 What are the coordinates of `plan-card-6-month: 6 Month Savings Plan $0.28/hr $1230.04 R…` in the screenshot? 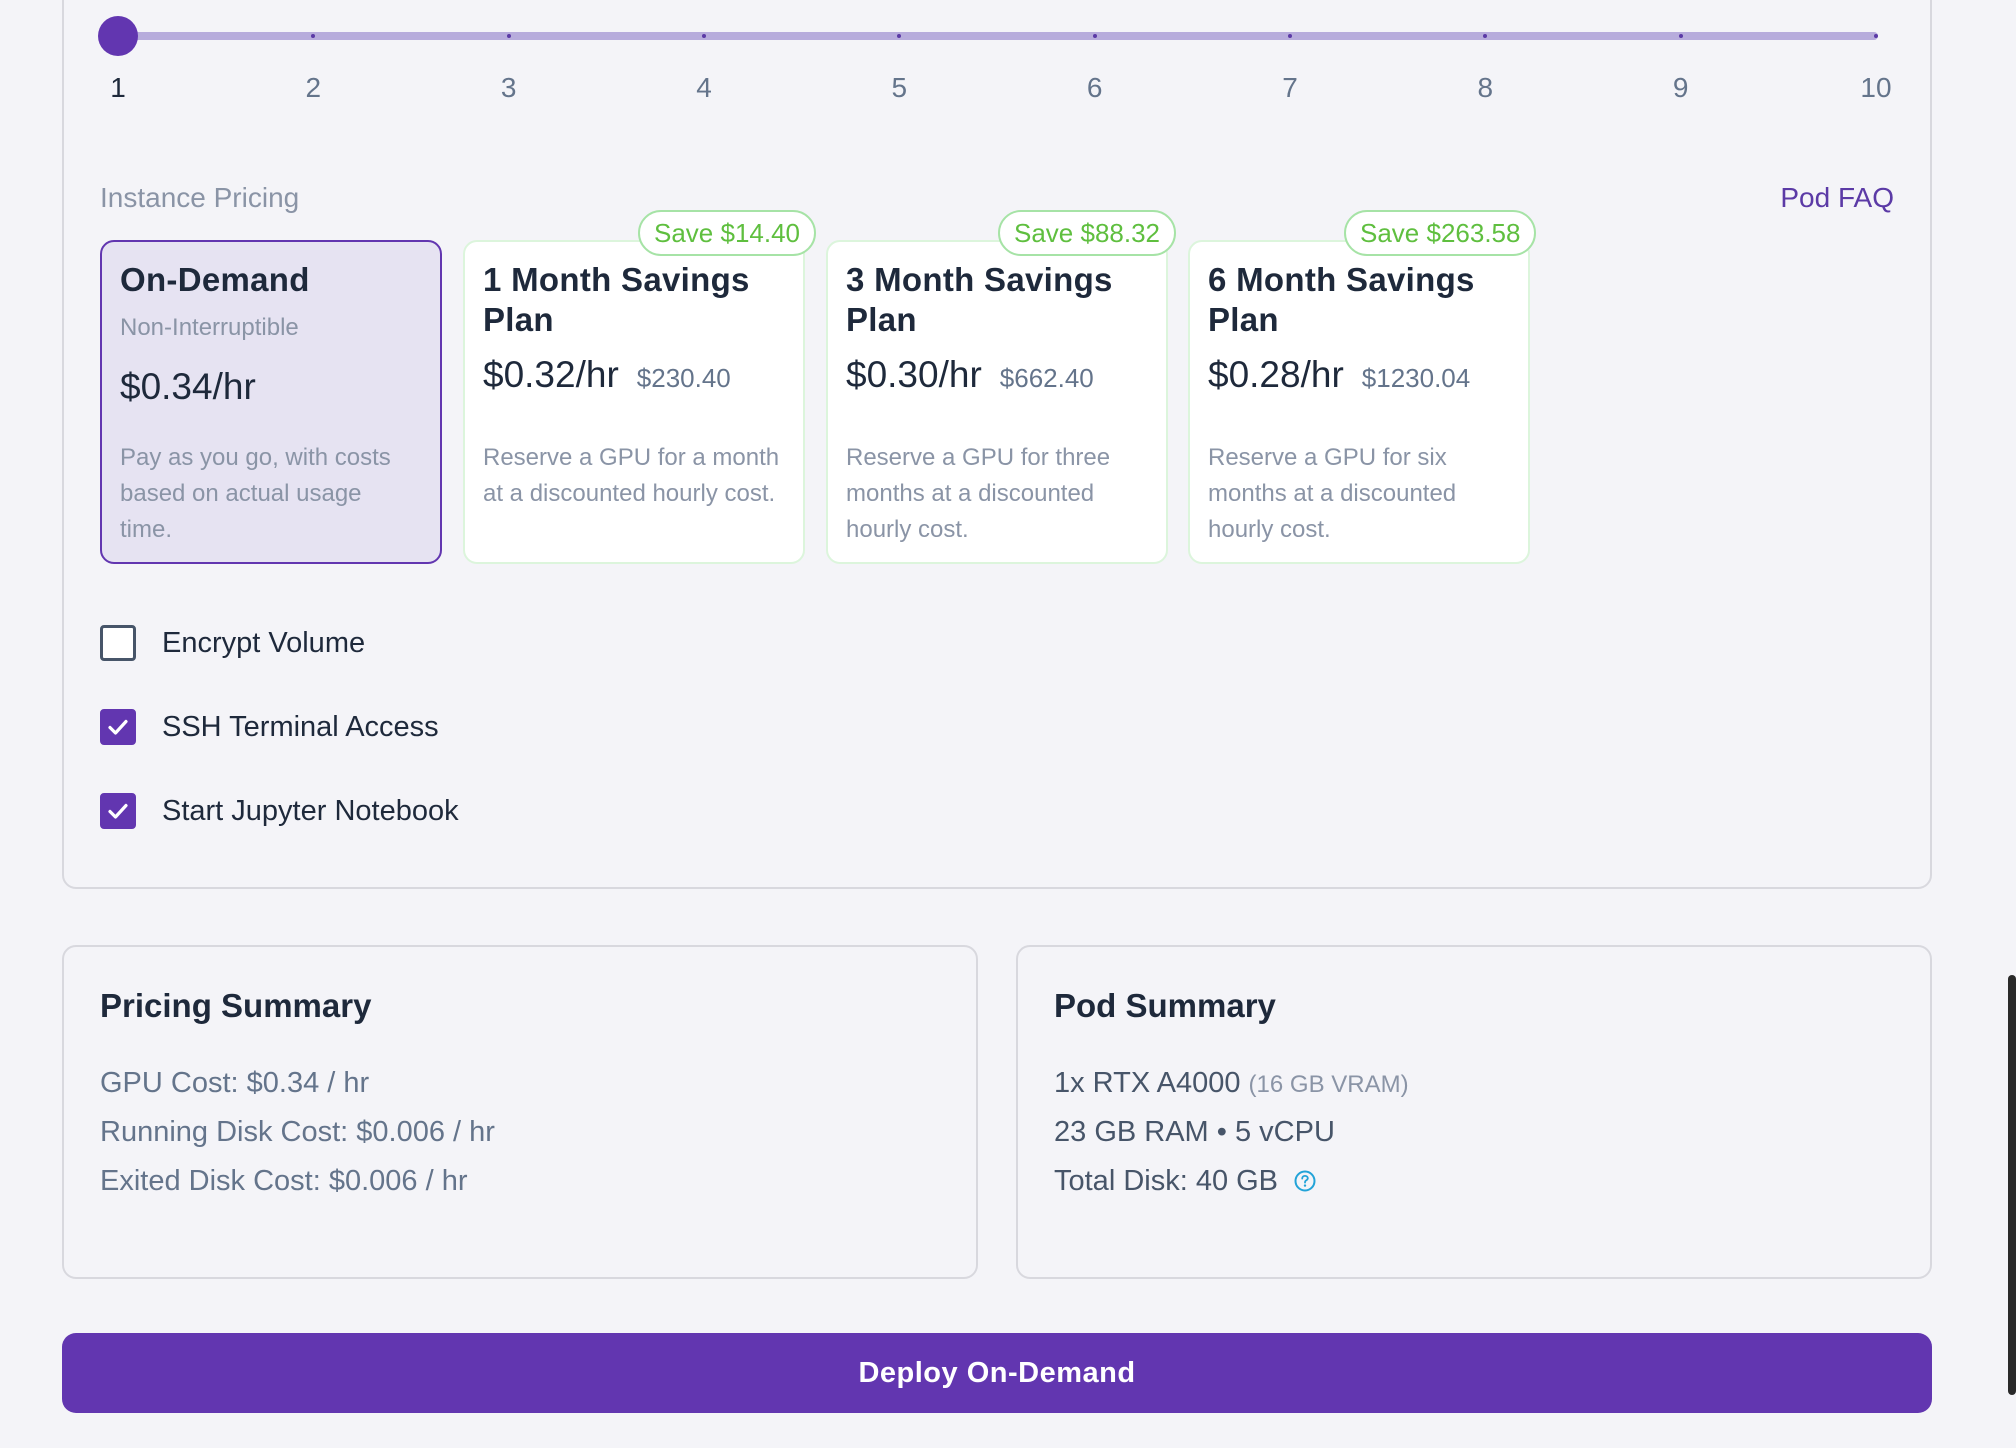 It's located at (1359, 402).